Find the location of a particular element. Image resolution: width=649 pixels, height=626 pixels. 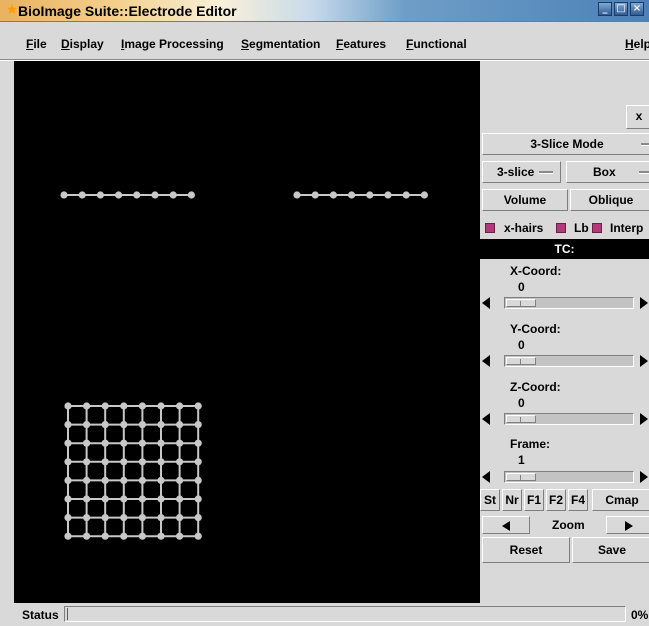

title-bar: ★ BioImage Suite::Electrode Editor _ □ × is located at coordinates (324, 11).